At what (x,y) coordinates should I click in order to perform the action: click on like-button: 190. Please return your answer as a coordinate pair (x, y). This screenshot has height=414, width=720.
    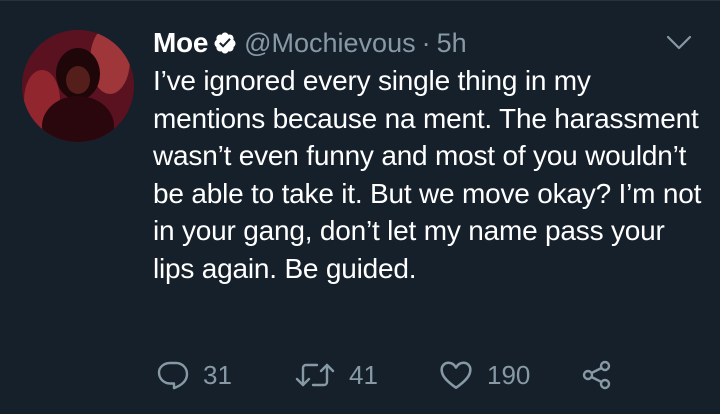
    Looking at the image, I should click on (510, 375).